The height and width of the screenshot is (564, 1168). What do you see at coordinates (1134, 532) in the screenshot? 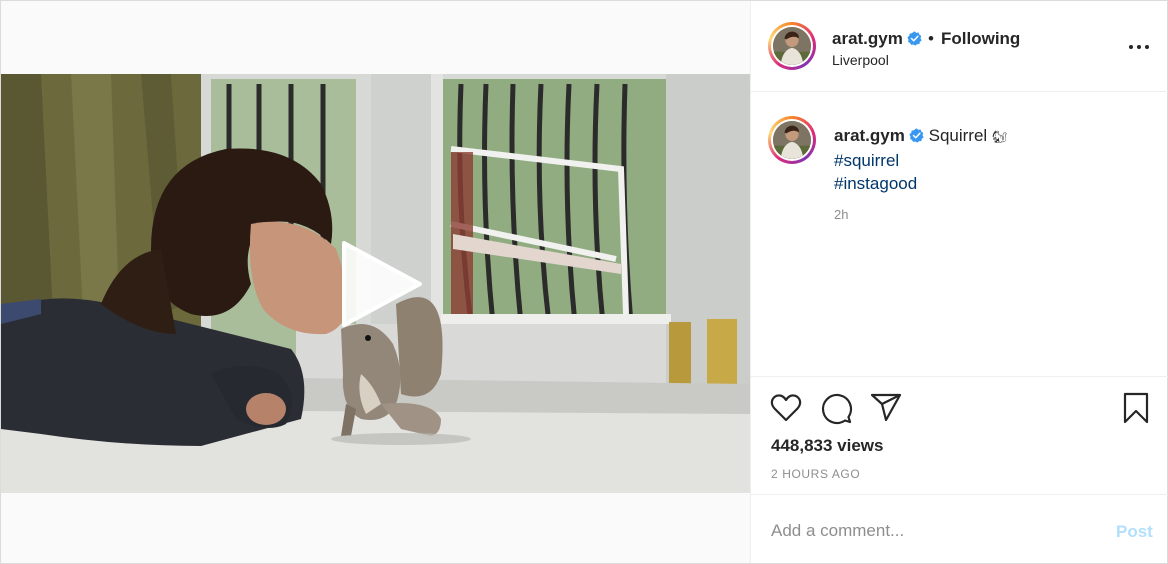
I see `post-comment-button: Post` at bounding box center [1134, 532].